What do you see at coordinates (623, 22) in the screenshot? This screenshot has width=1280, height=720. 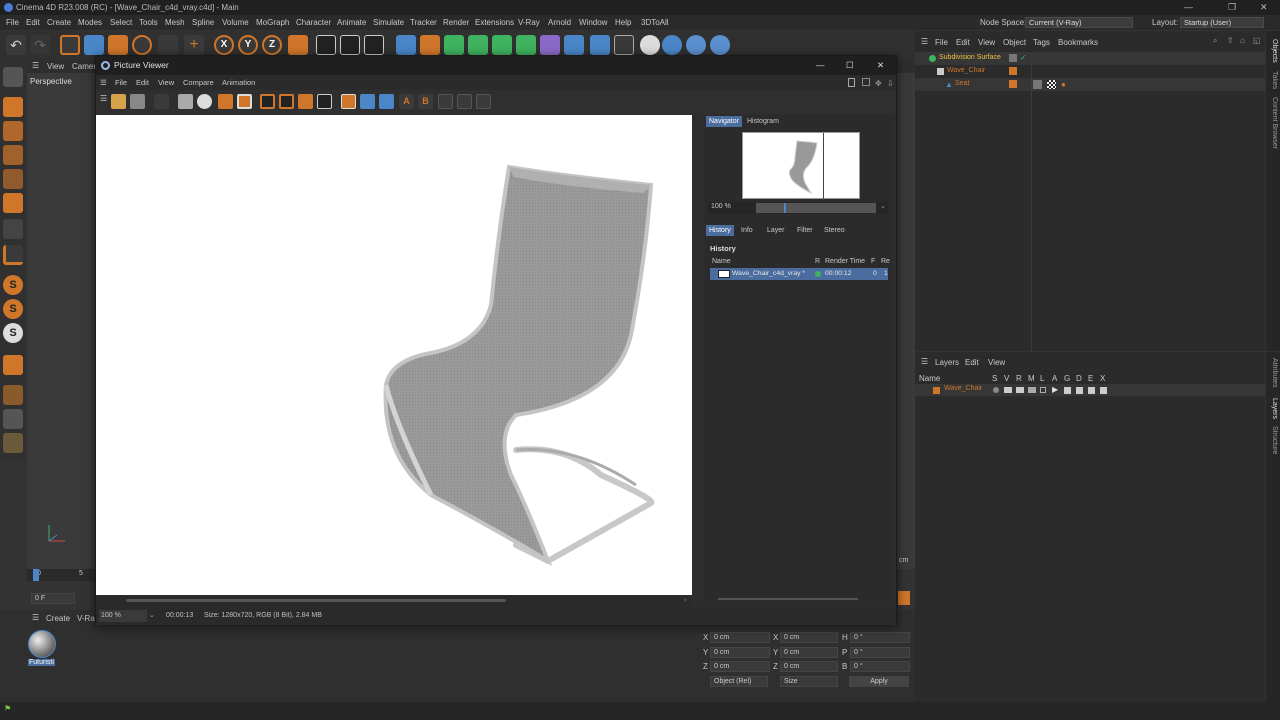 I see `menu-help: Help` at bounding box center [623, 22].